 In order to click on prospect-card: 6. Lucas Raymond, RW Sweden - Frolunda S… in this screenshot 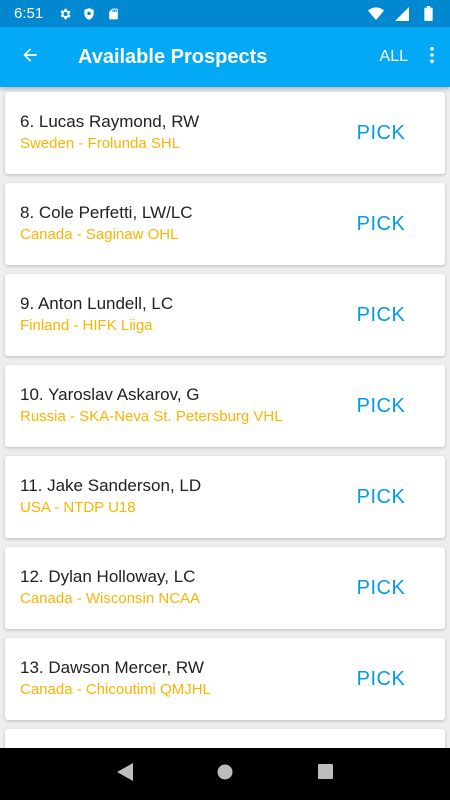, I will do `click(225, 133)`.